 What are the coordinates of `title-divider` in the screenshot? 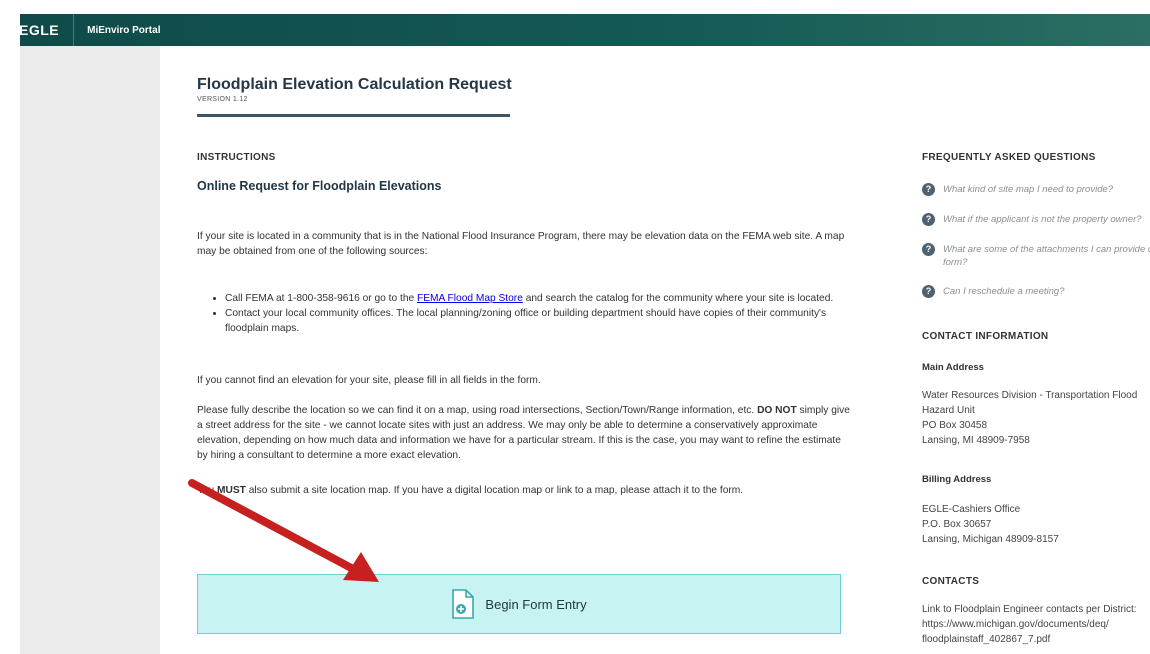 It's located at (353, 115).